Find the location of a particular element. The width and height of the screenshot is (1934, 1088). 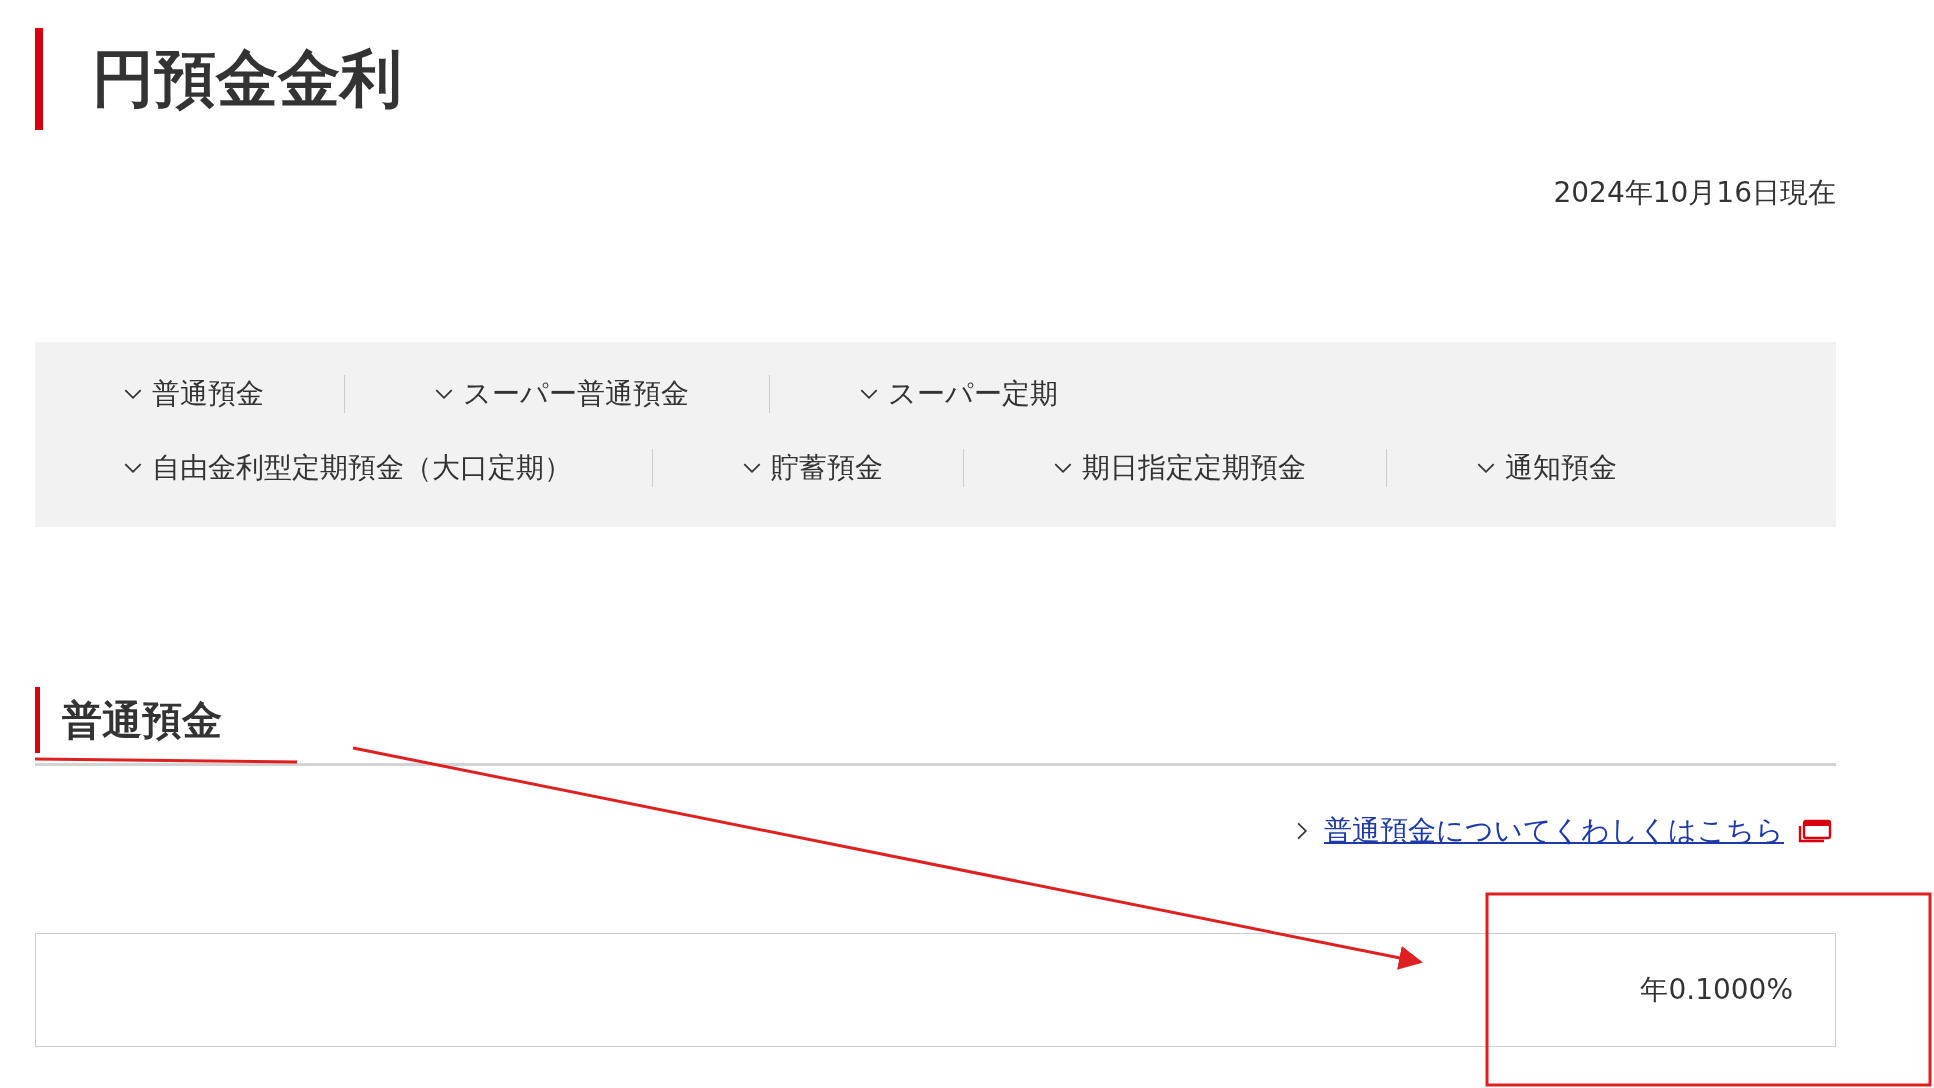

anchor-link: 通知預金 is located at coordinates (1541, 468).